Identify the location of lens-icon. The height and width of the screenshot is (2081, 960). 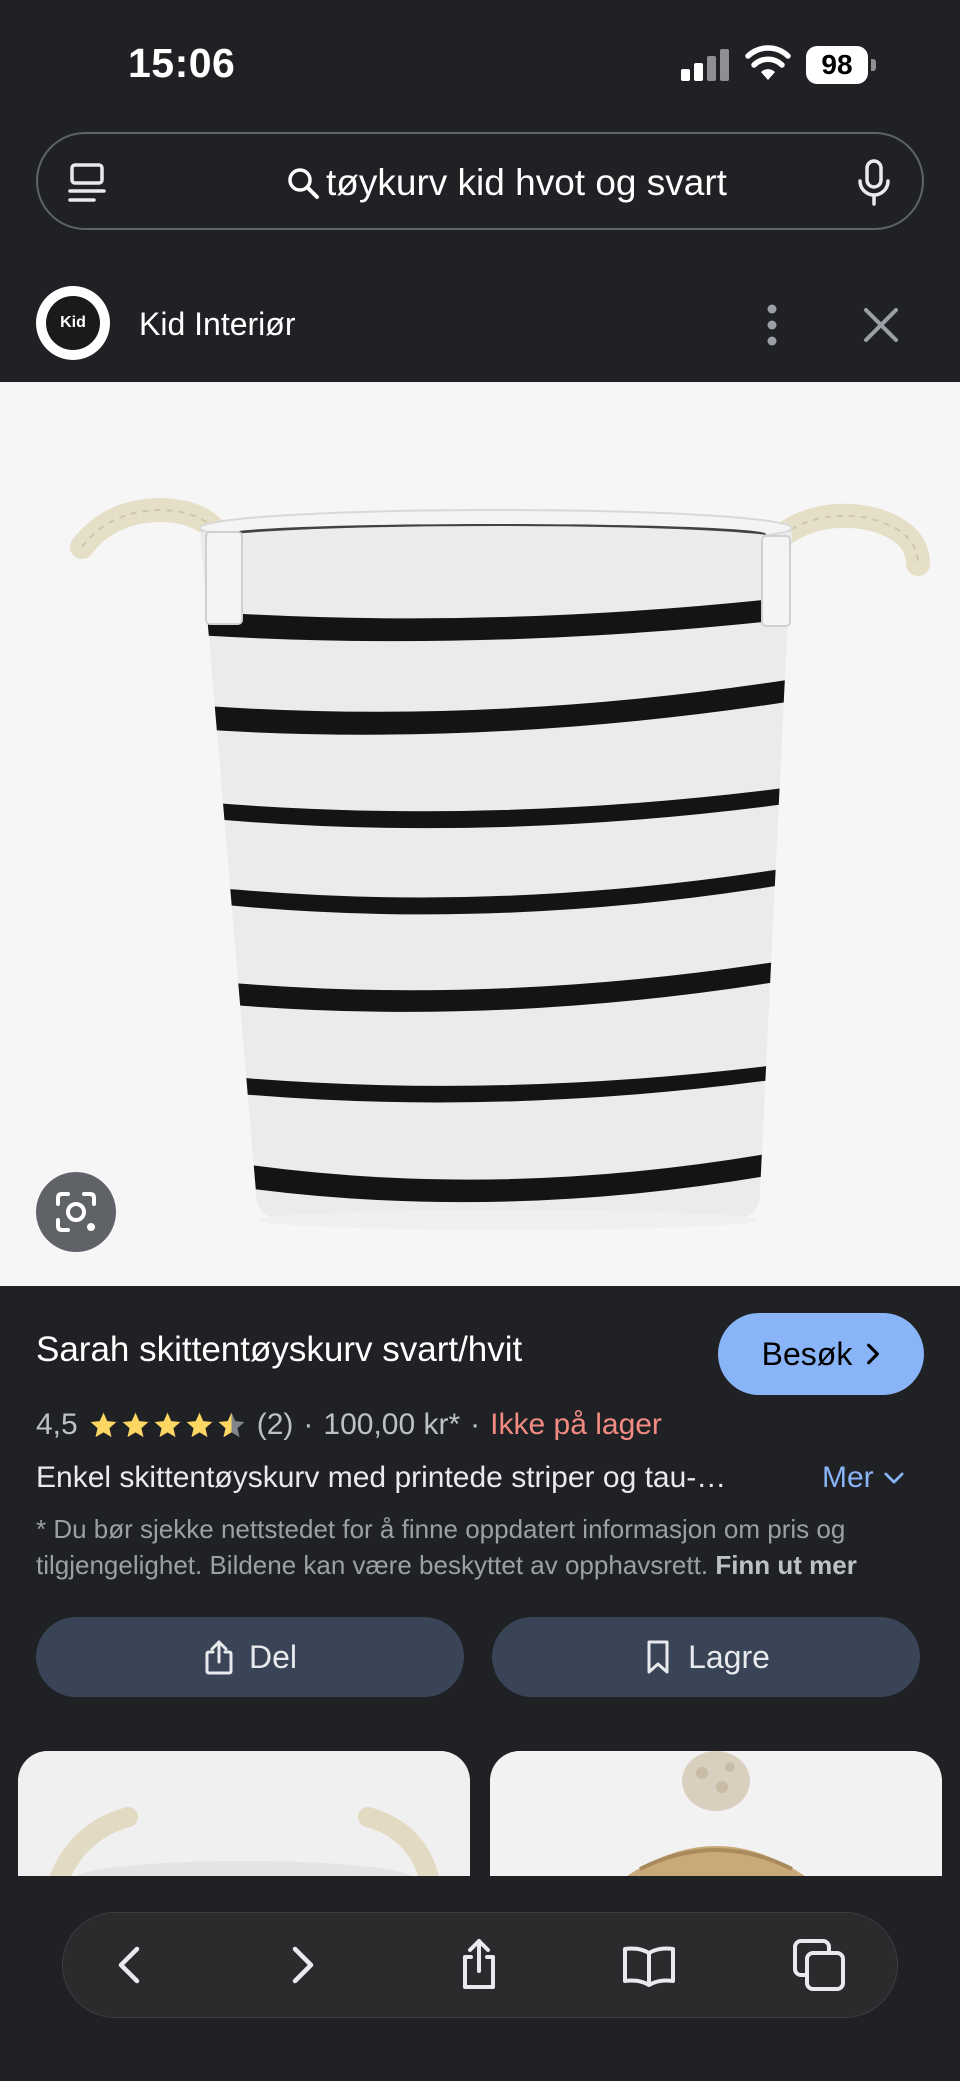
(76, 1212).